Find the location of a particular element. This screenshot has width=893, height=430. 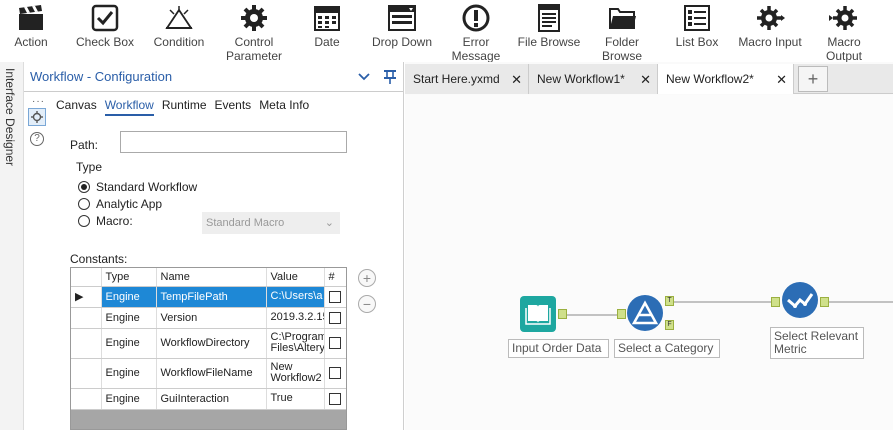

tool-label: Condition is located at coordinates (179, 42).